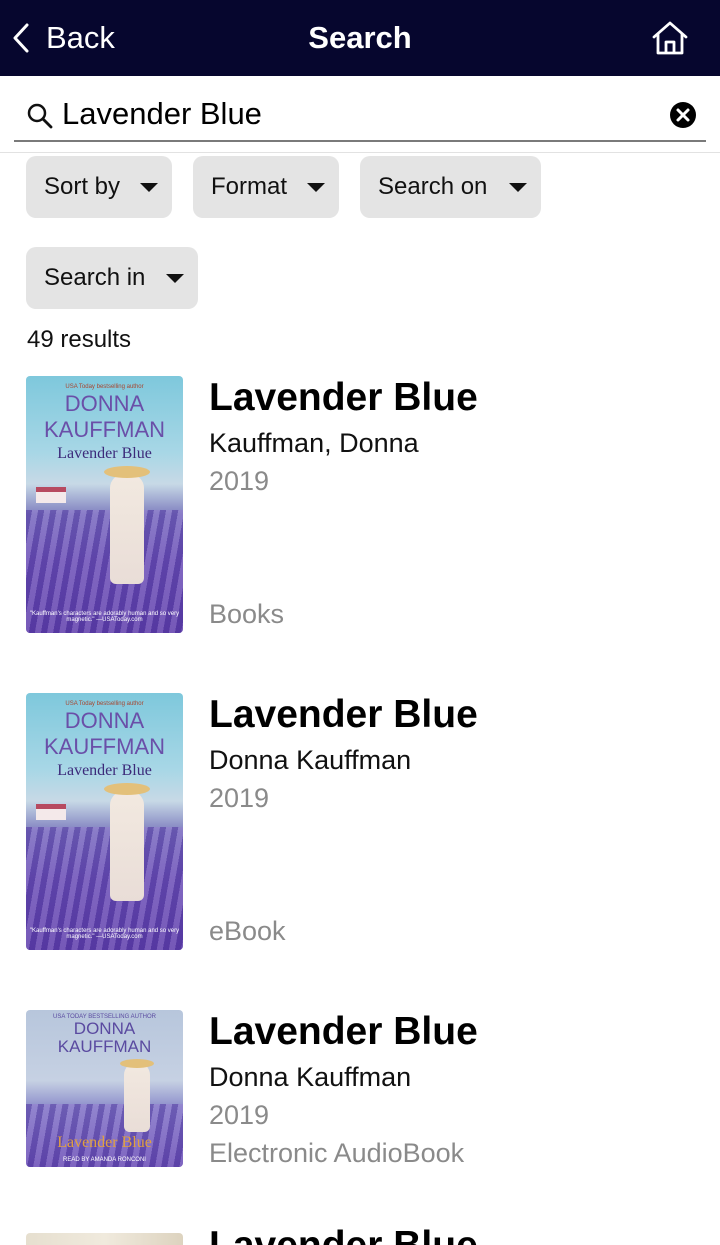 The width and height of the screenshot is (720, 1245). What do you see at coordinates (79, 339) in the screenshot?
I see `results-count: 49 results` at bounding box center [79, 339].